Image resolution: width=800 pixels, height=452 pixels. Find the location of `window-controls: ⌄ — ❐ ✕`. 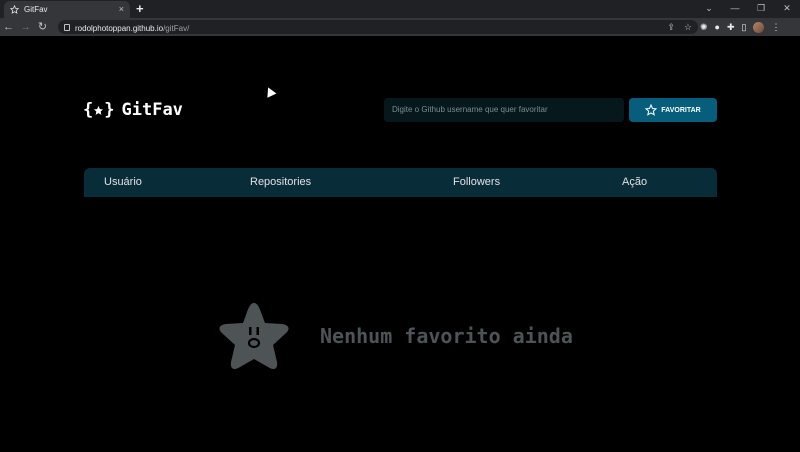

window-controls: ⌄ — ❐ ✕ is located at coordinates (748, 9).